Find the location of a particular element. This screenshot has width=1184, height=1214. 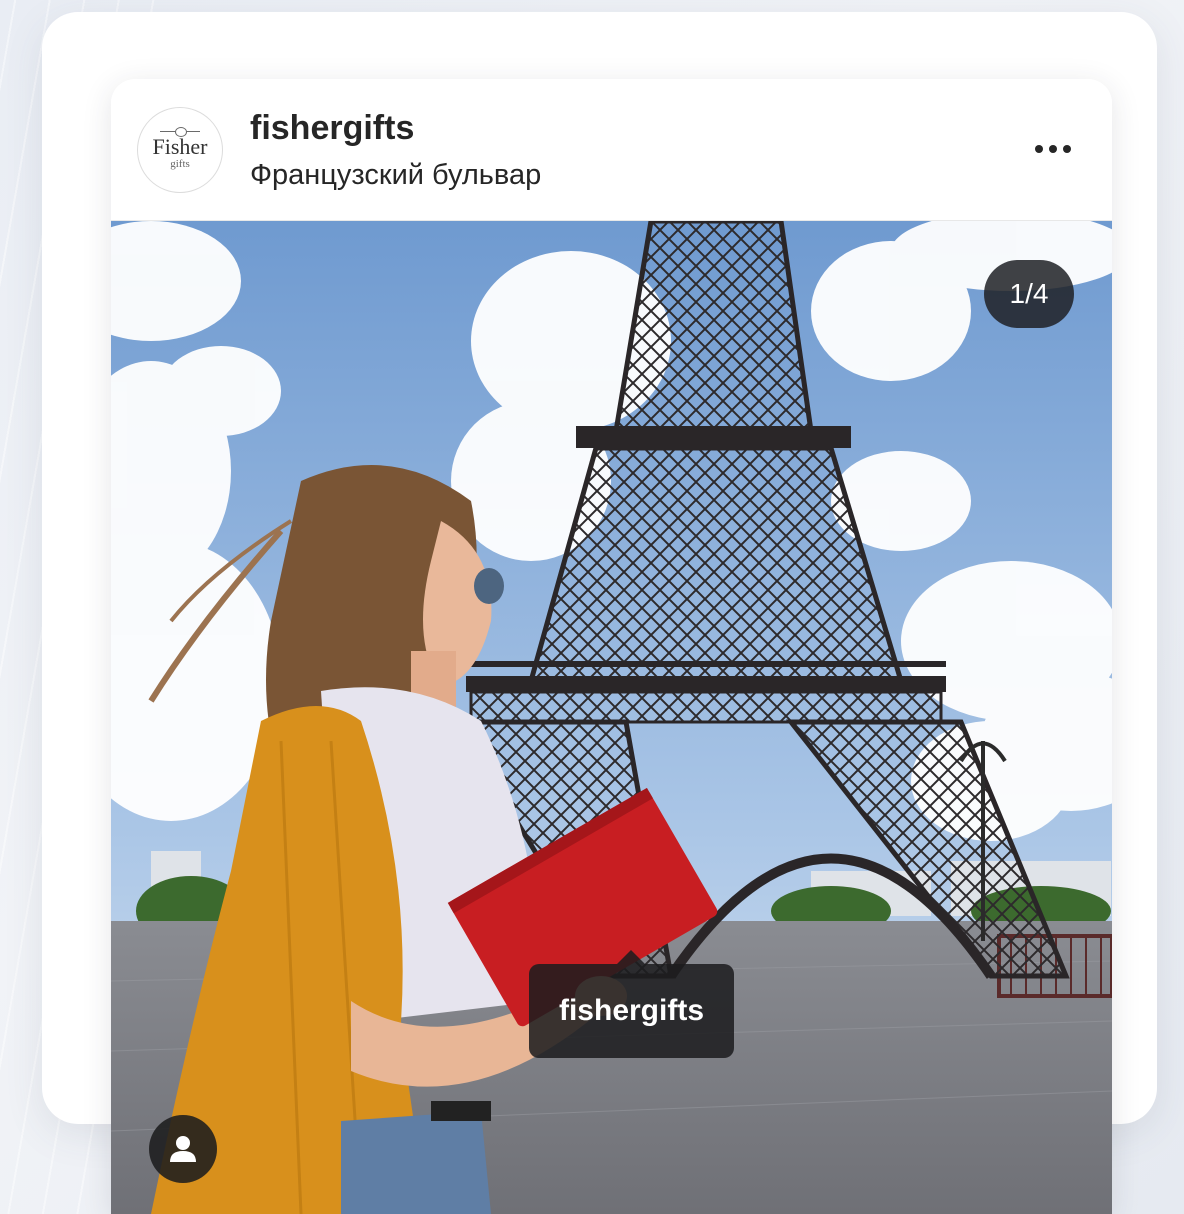

more-options-button is located at coordinates (1053, 149).